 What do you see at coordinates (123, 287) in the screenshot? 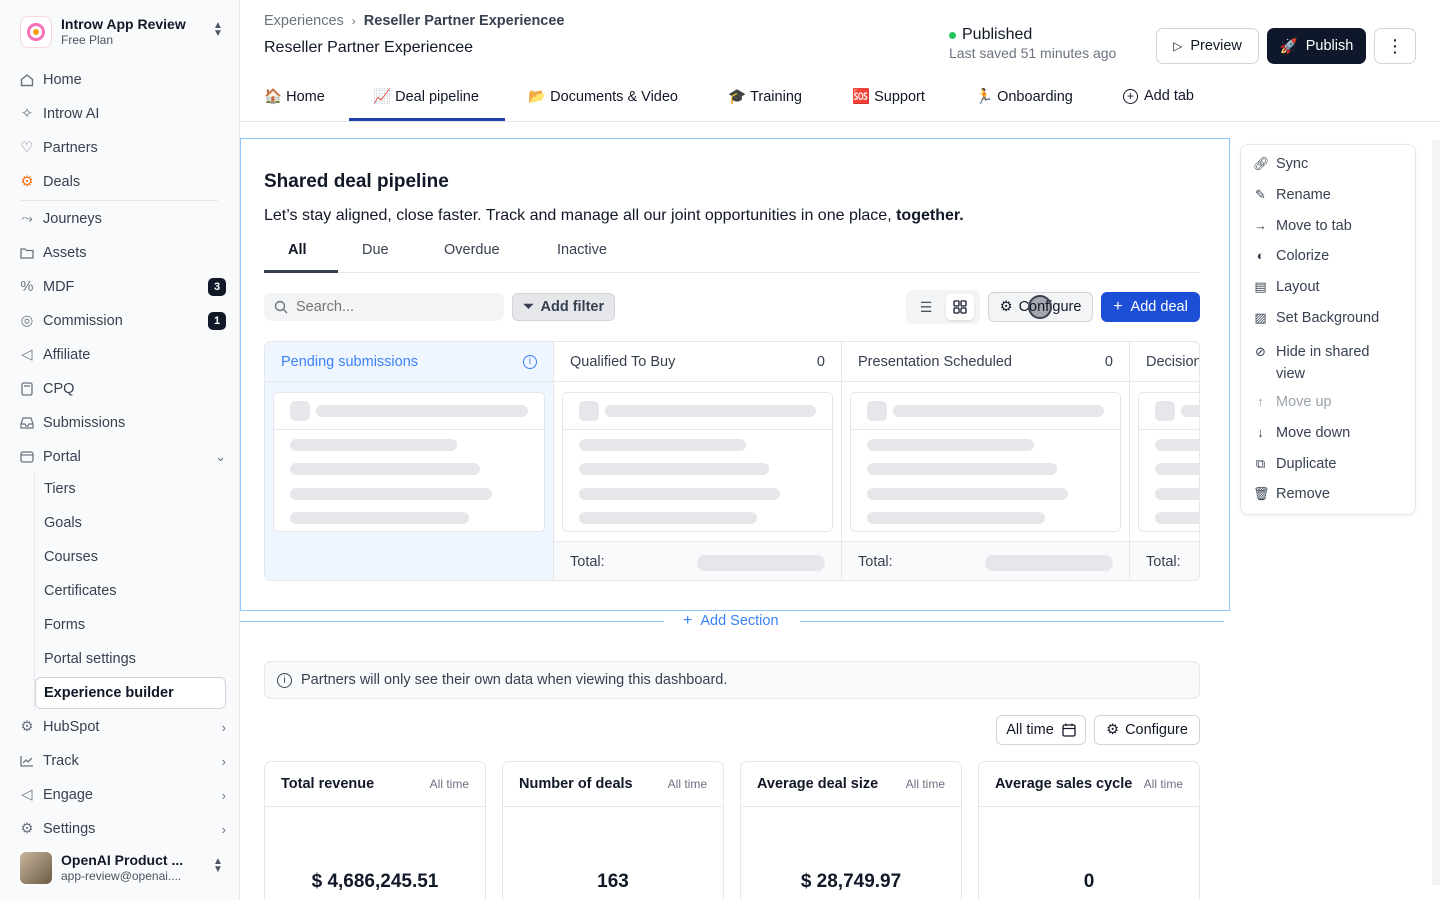
I see `sidebar-item-mdf: % MDF 3` at bounding box center [123, 287].